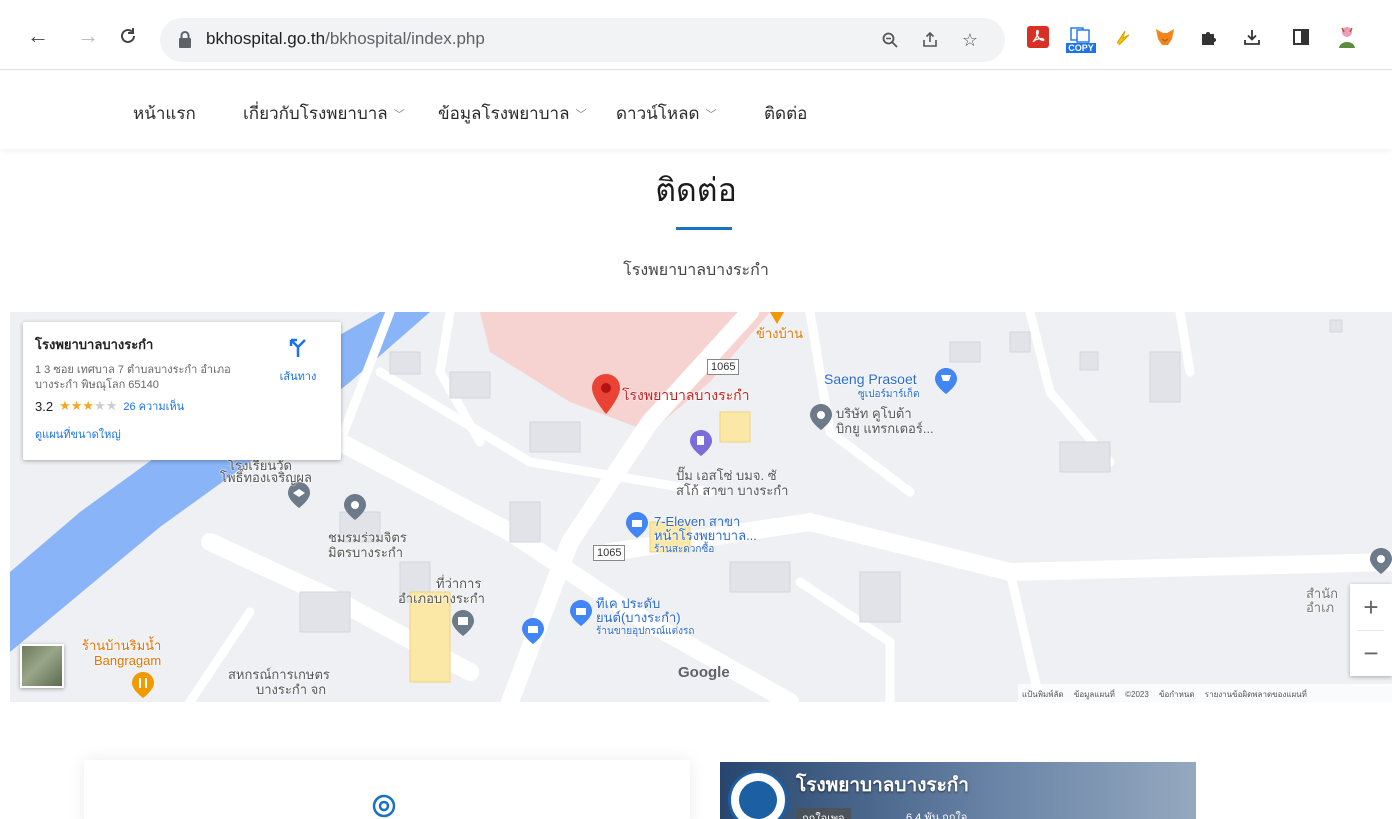 The width and height of the screenshot is (1392, 819). I want to click on map-label-club-1: ชมรมร่วมจิตร, so click(367, 537).